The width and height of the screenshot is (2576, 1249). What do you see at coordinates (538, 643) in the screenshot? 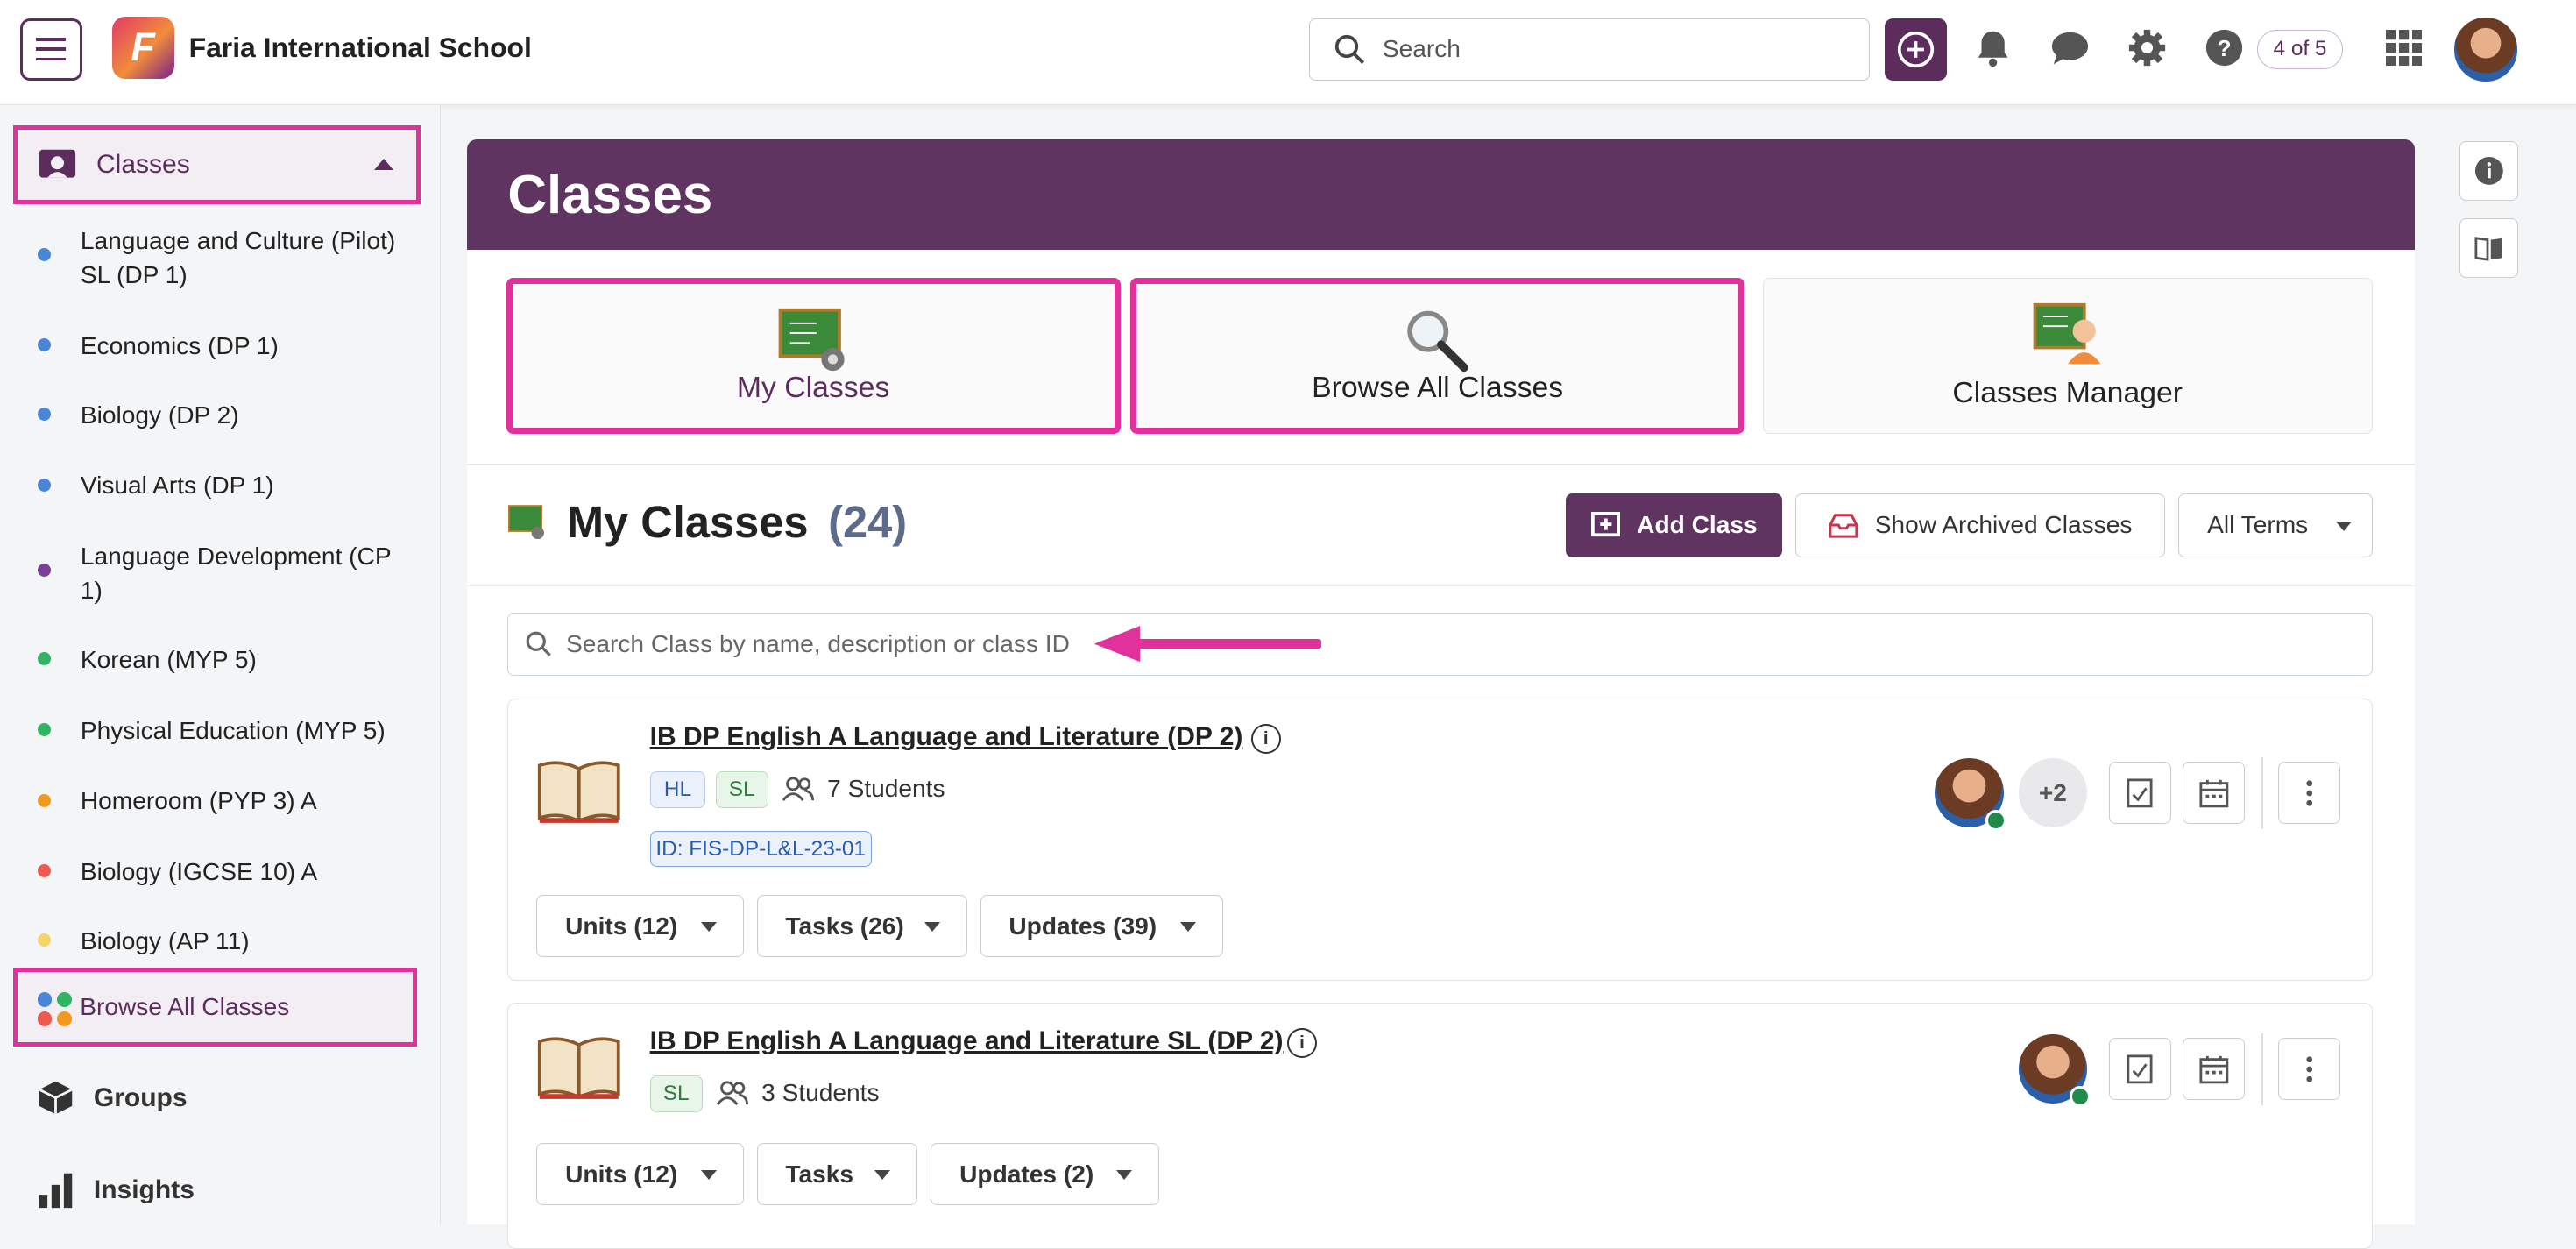
I see `search-icon` at bounding box center [538, 643].